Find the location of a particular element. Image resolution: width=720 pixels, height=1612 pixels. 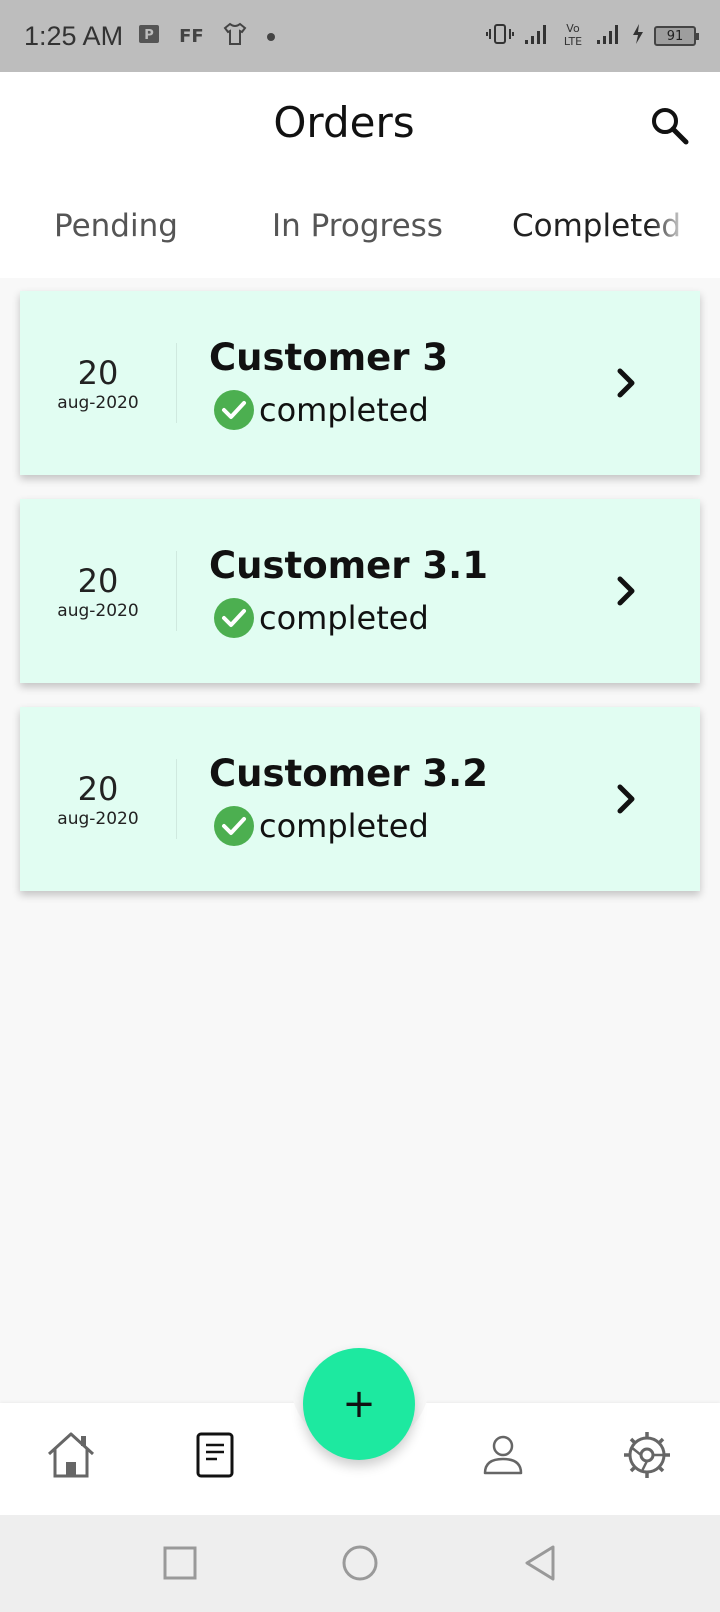

notification-dot-icon is located at coordinates (271, 36).